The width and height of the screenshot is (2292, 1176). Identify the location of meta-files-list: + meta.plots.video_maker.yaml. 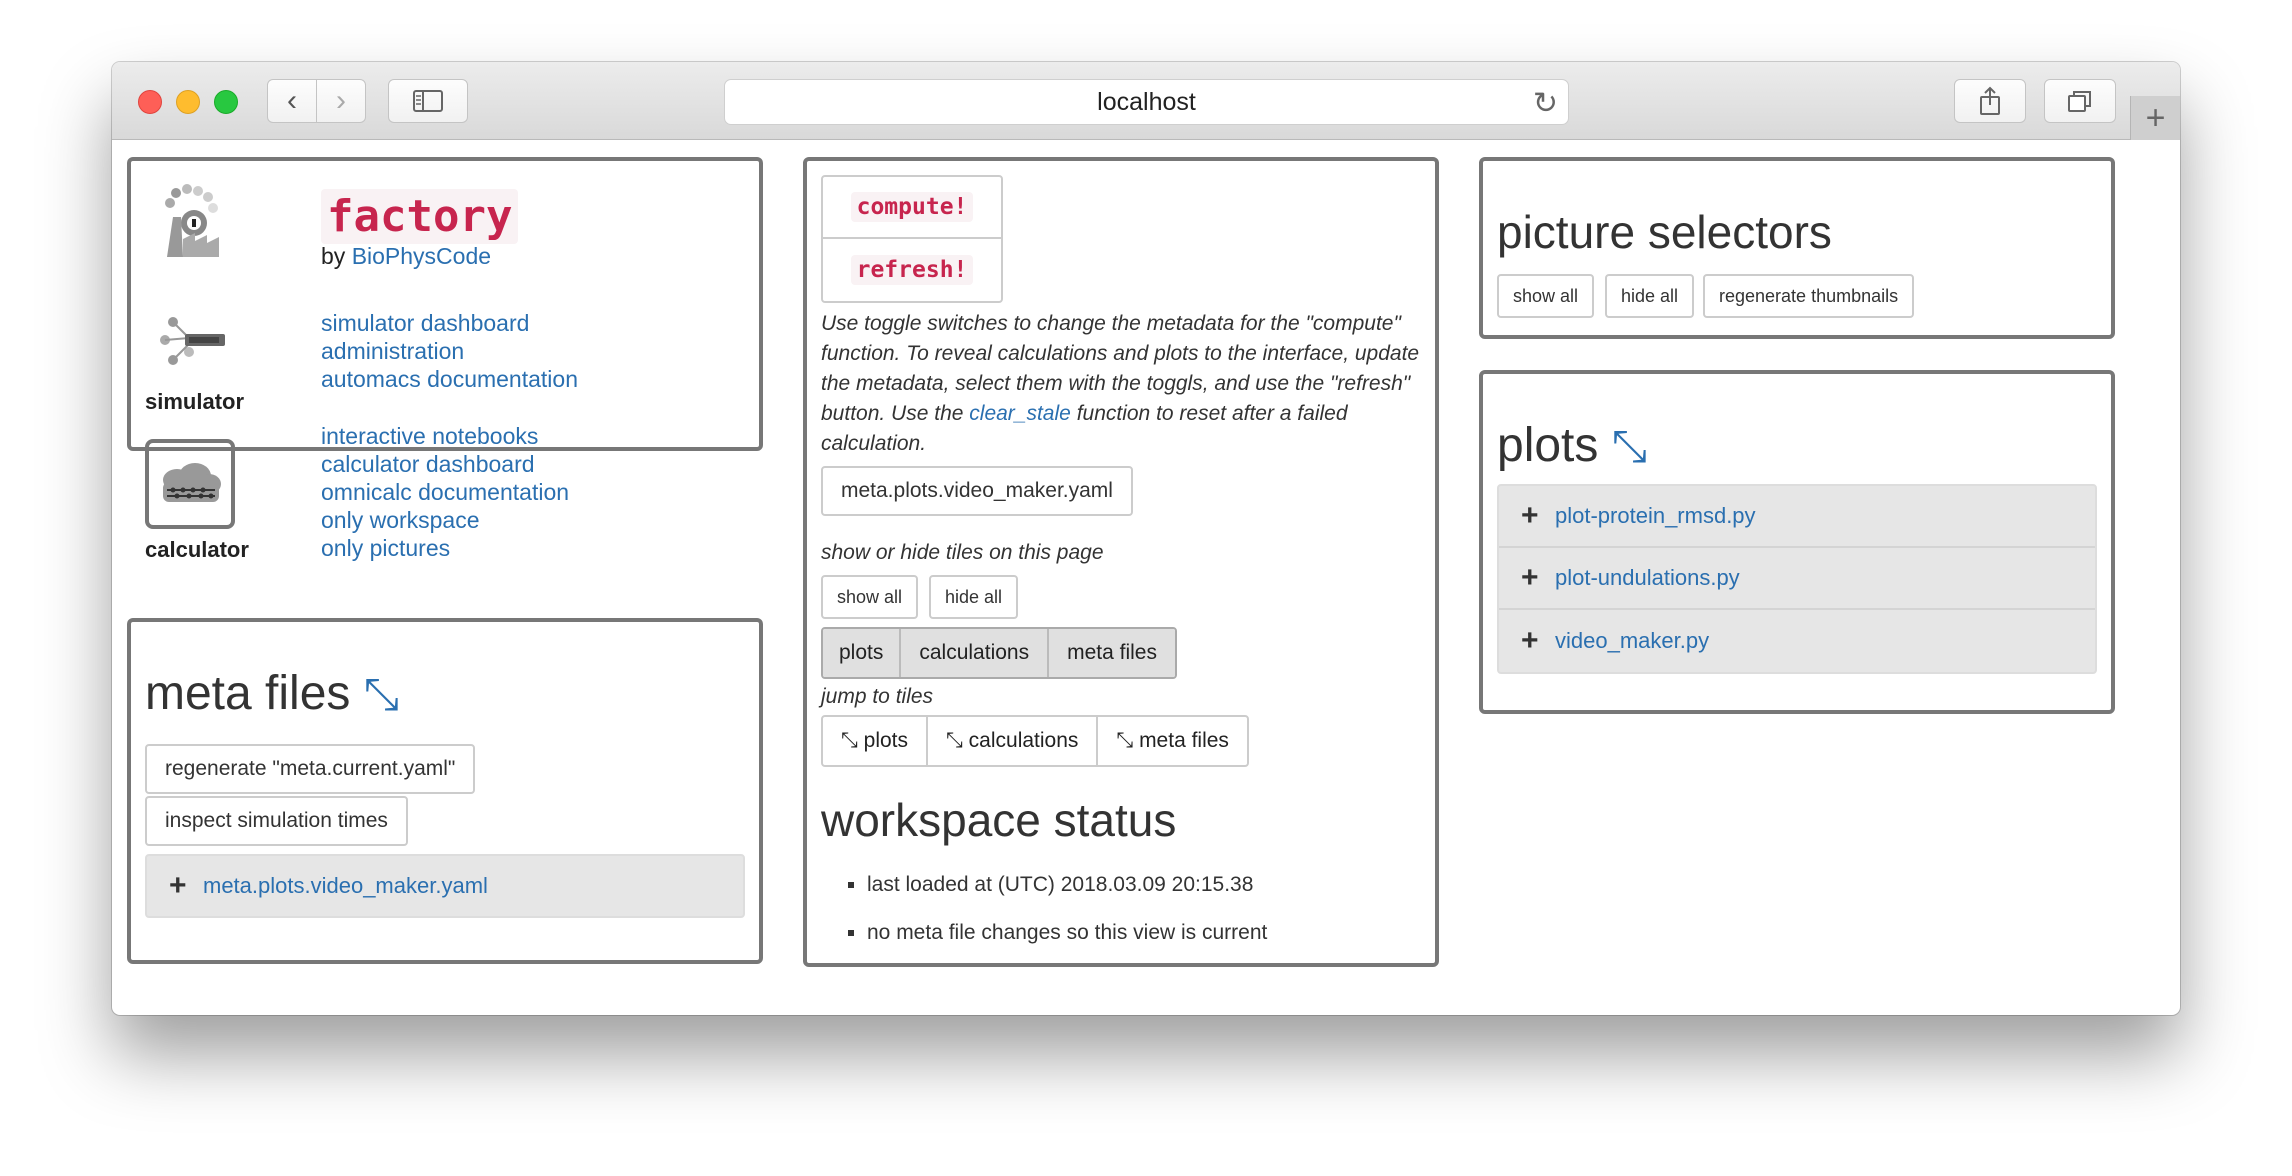
(445, 886).